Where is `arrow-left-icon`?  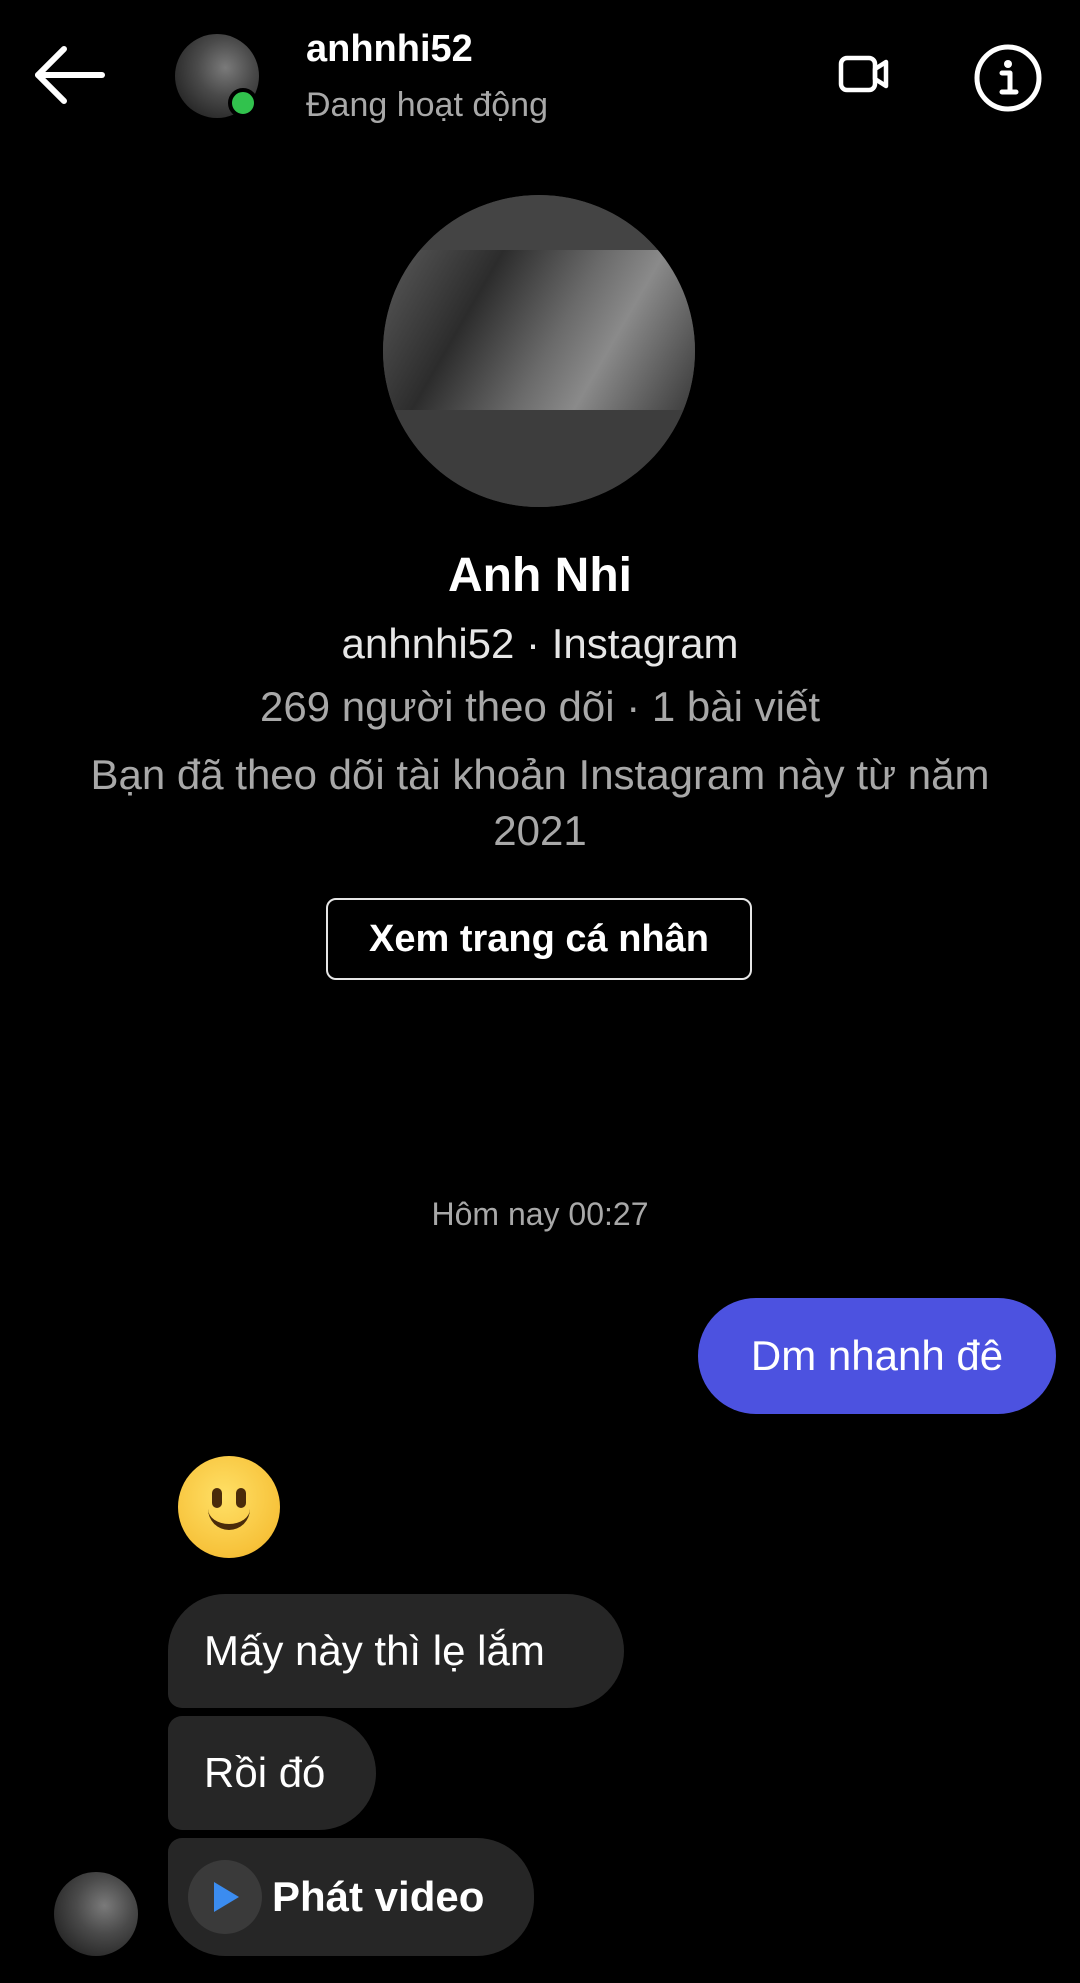
arrow-left-icon is located at coordinates (70, 75).